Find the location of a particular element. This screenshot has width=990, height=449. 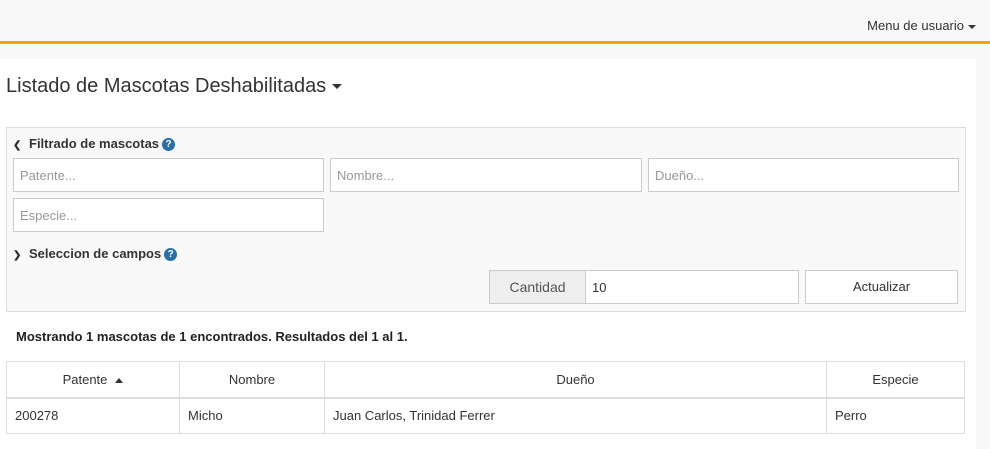

top-navbar: Menu de usuario is located at coordinates (495, 22).